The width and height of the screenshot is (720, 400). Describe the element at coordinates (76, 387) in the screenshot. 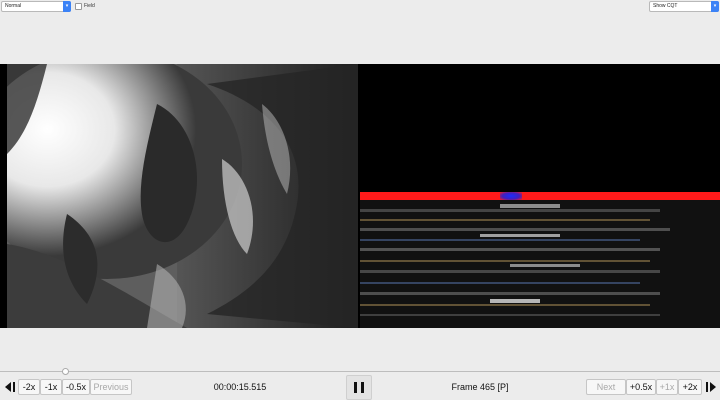

I see `speed-minus-half-button: -0.5x` at that location.